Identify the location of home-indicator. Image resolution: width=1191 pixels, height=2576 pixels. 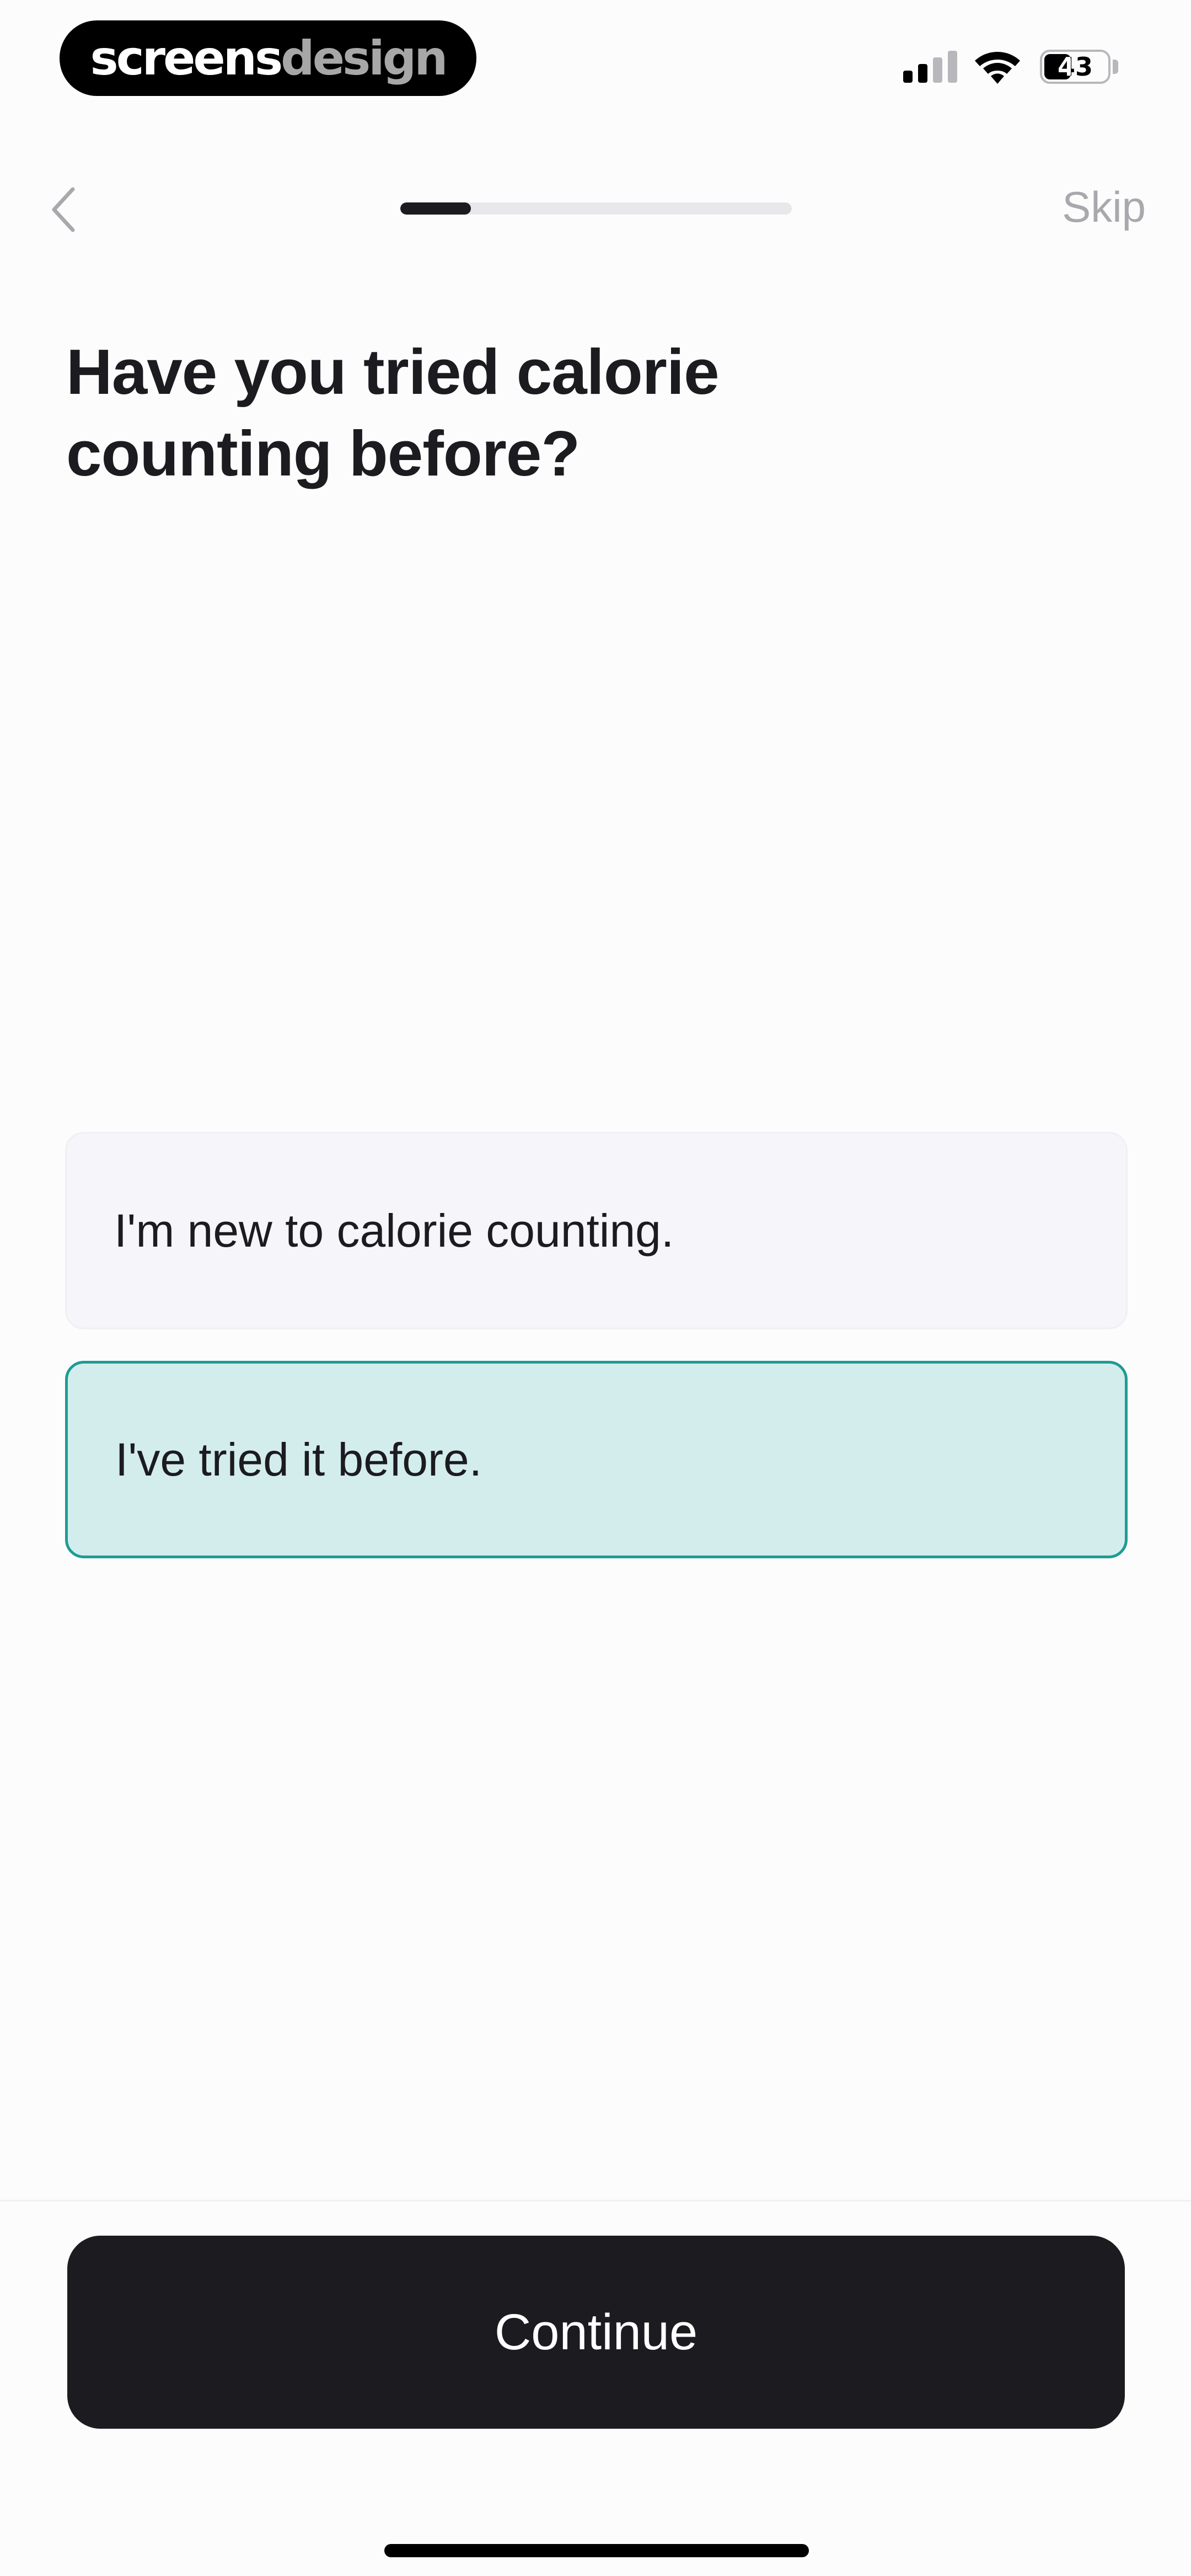
(596, 2550).